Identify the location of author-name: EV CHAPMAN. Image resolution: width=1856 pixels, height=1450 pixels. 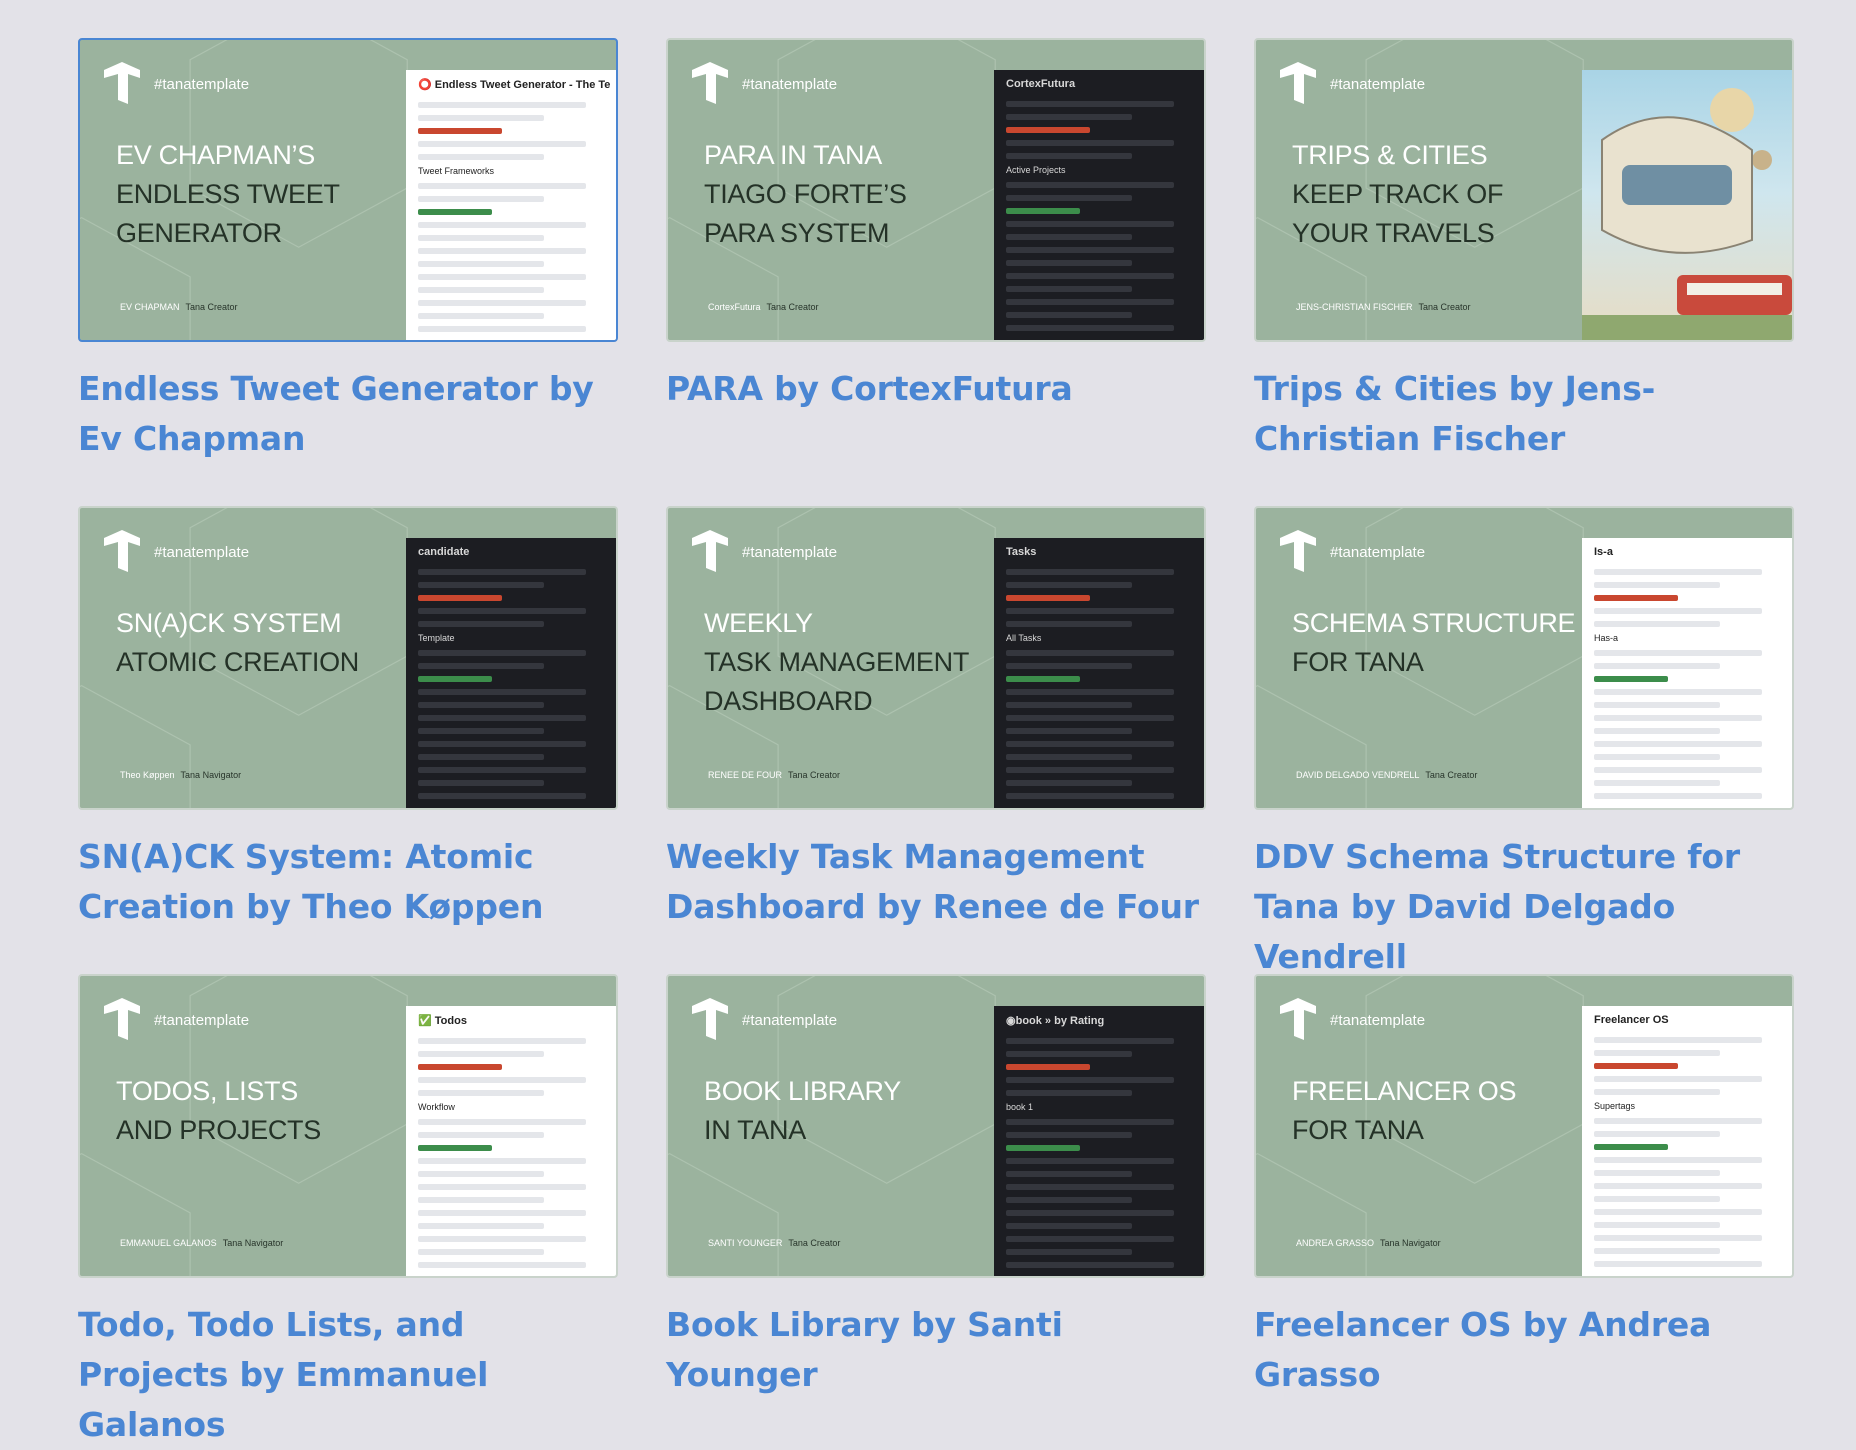
(150, 307).